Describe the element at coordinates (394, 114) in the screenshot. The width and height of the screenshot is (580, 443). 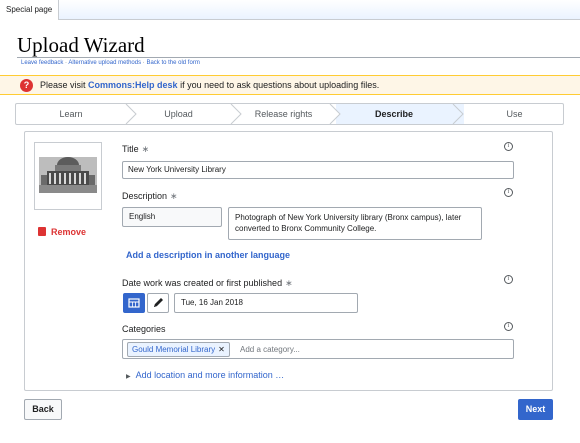
I see `step-describe: Describe` at that location.